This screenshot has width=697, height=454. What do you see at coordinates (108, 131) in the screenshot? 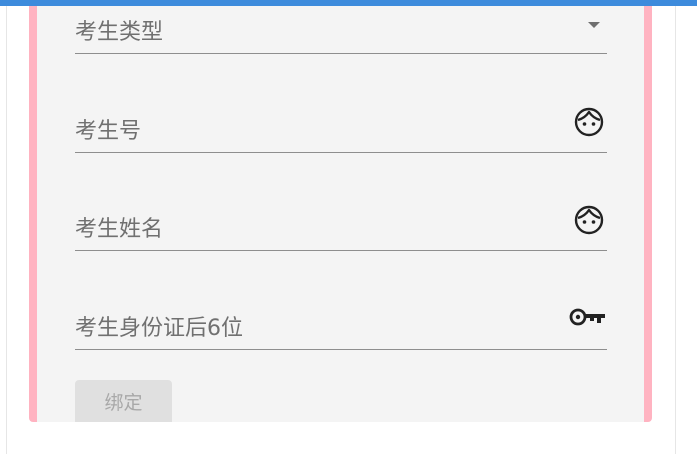
I see `exam-number-placeholder: 考生号` at bounding box center [108, 131].